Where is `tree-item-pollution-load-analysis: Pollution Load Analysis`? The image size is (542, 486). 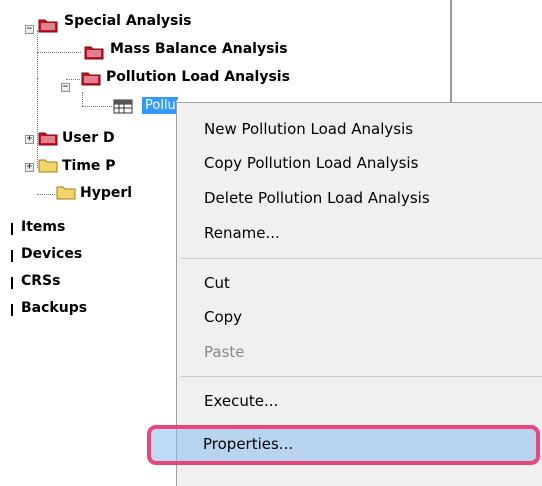
tree-item-pollution-load-analysis: Pollution Load Analysis is located at coordinates (198, 77).